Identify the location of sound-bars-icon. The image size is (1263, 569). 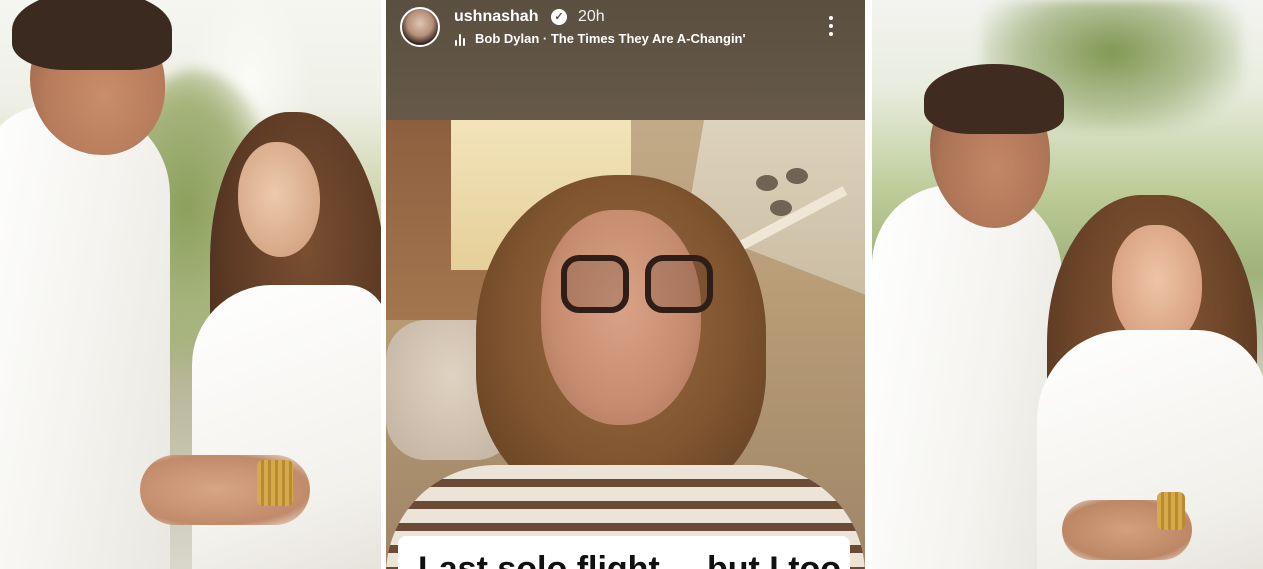
(462, 40).